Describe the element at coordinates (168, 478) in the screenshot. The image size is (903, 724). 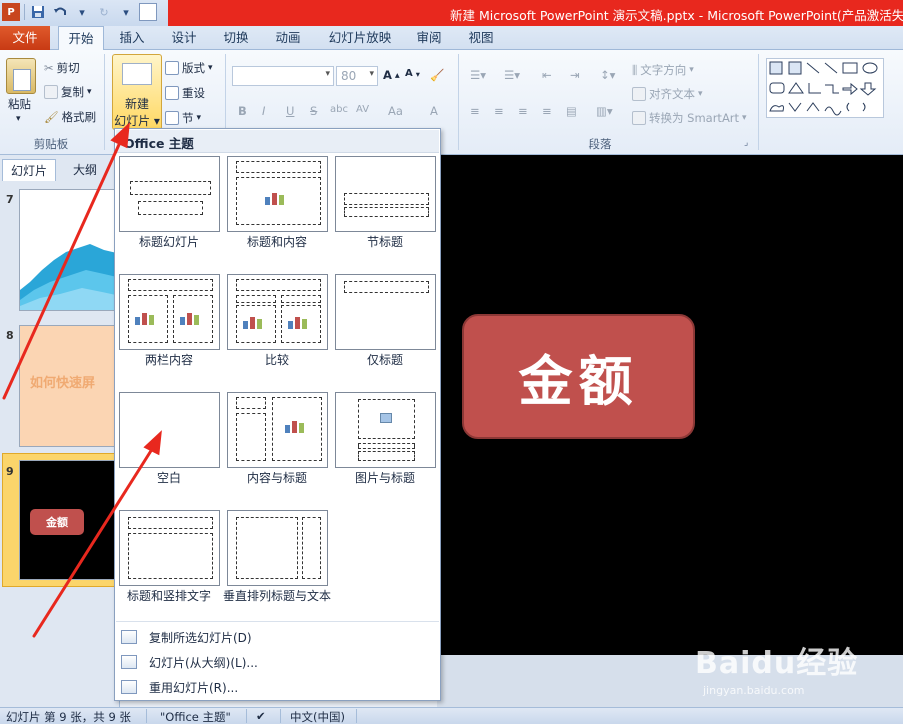
I see `layout-label: 空白` at that location.